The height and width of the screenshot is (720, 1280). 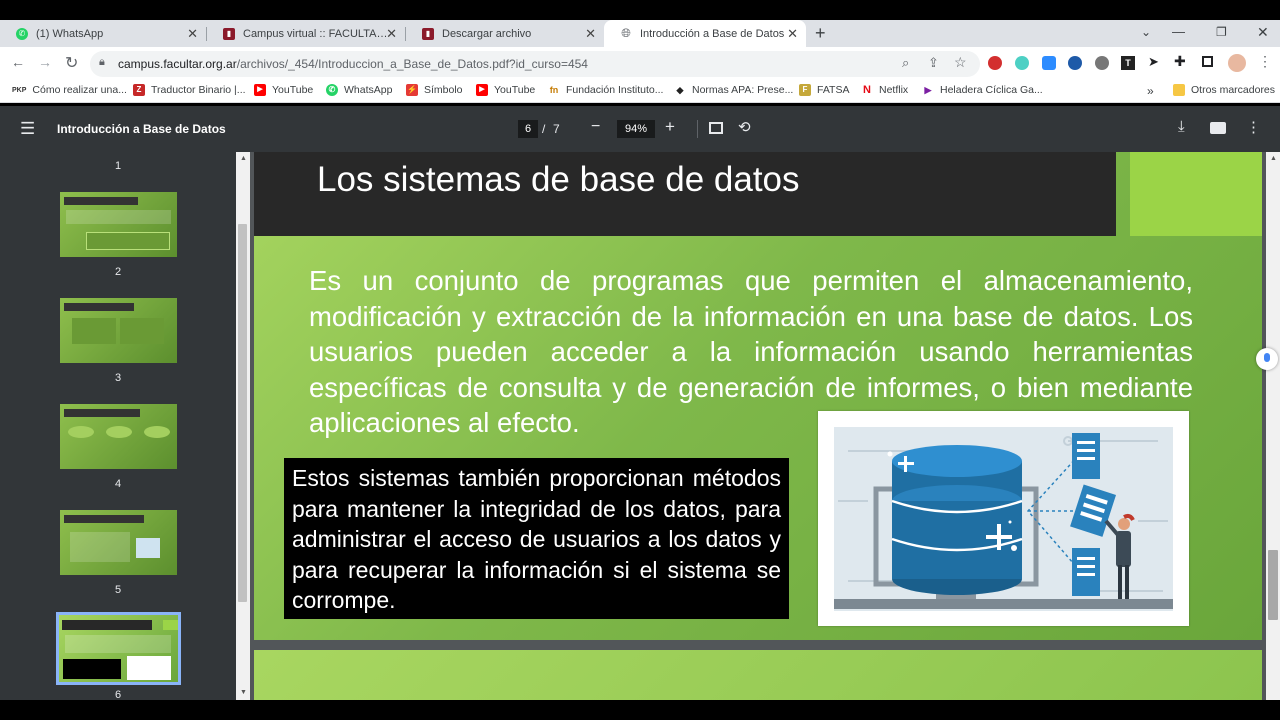 What do you see at coordinates (118, 272) in the screenshot?
I see `thumbnail-number: 2` at bounding box center [118, 272].